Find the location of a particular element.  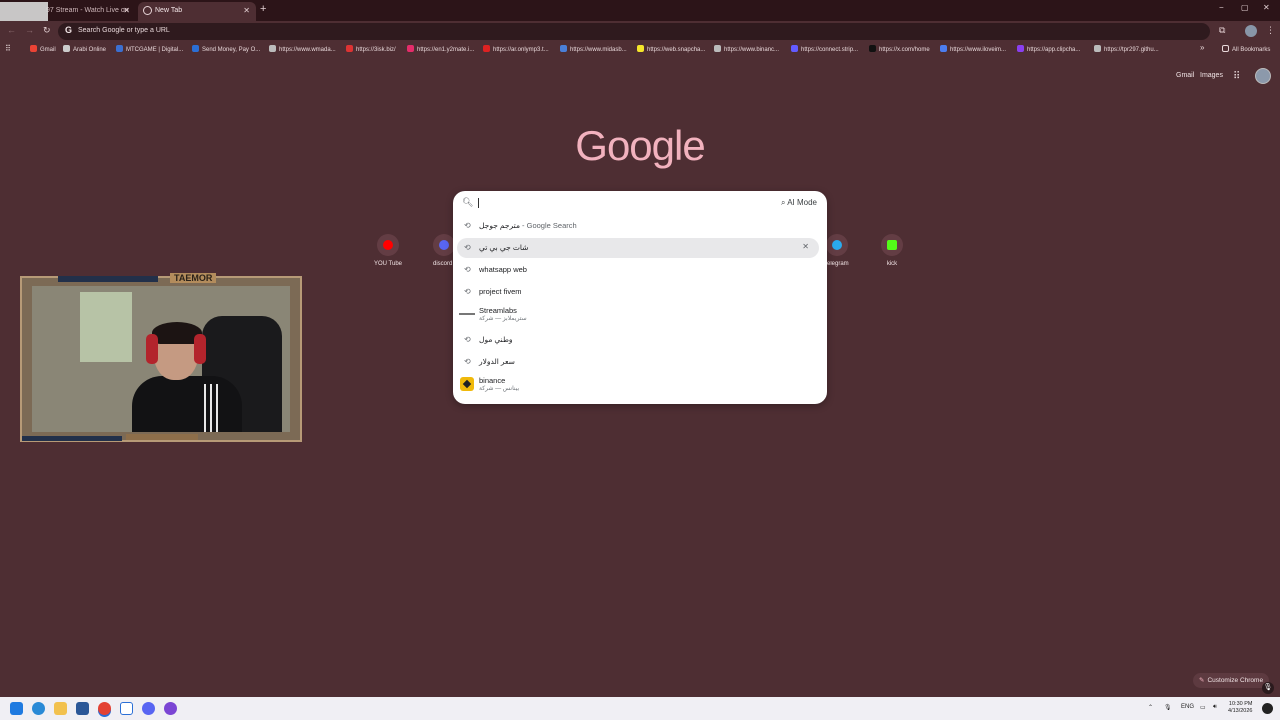

shortcut-label: discord is located at coordinates (443, 264).